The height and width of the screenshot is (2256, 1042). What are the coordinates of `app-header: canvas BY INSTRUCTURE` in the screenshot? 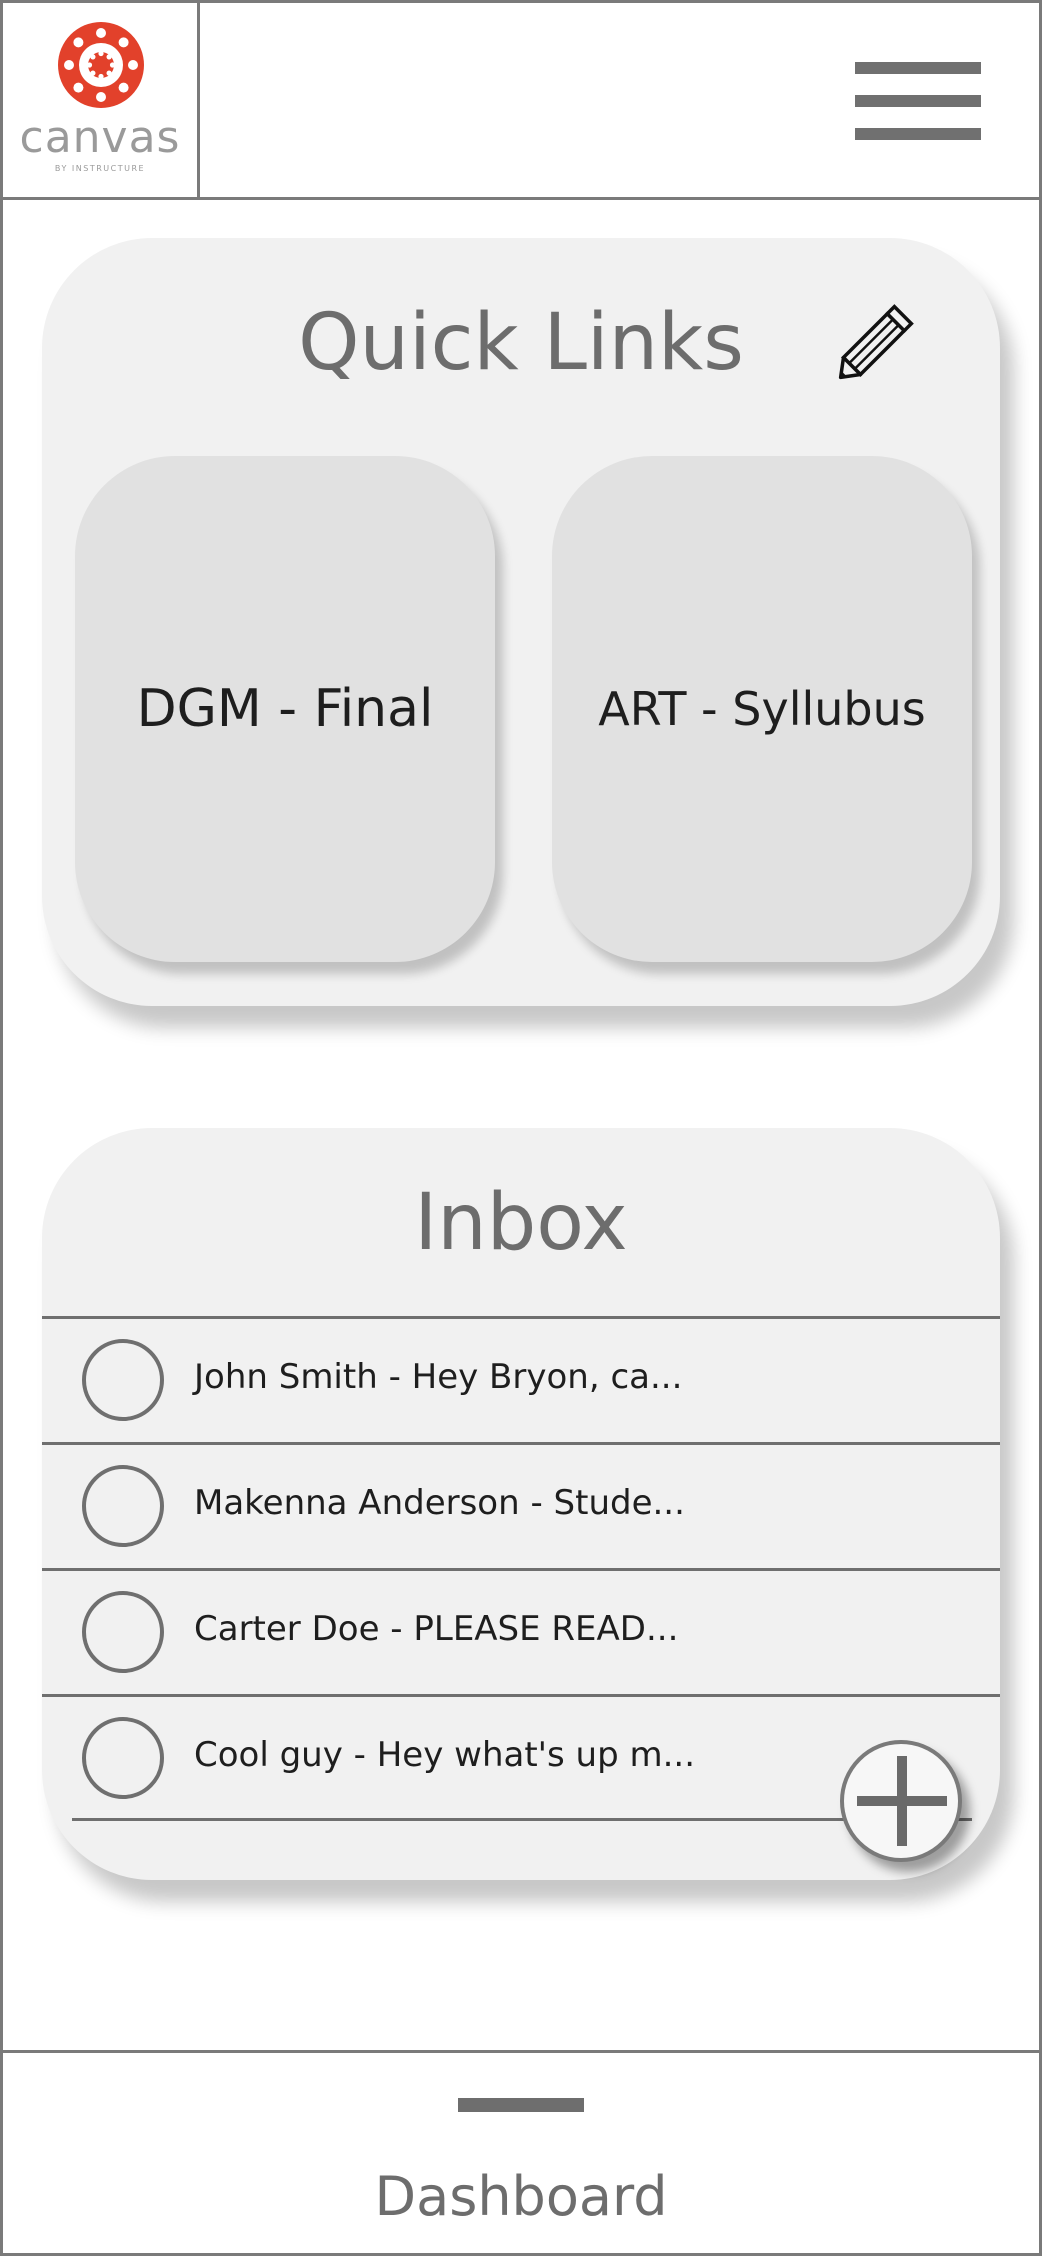 It's located at (521, 100).